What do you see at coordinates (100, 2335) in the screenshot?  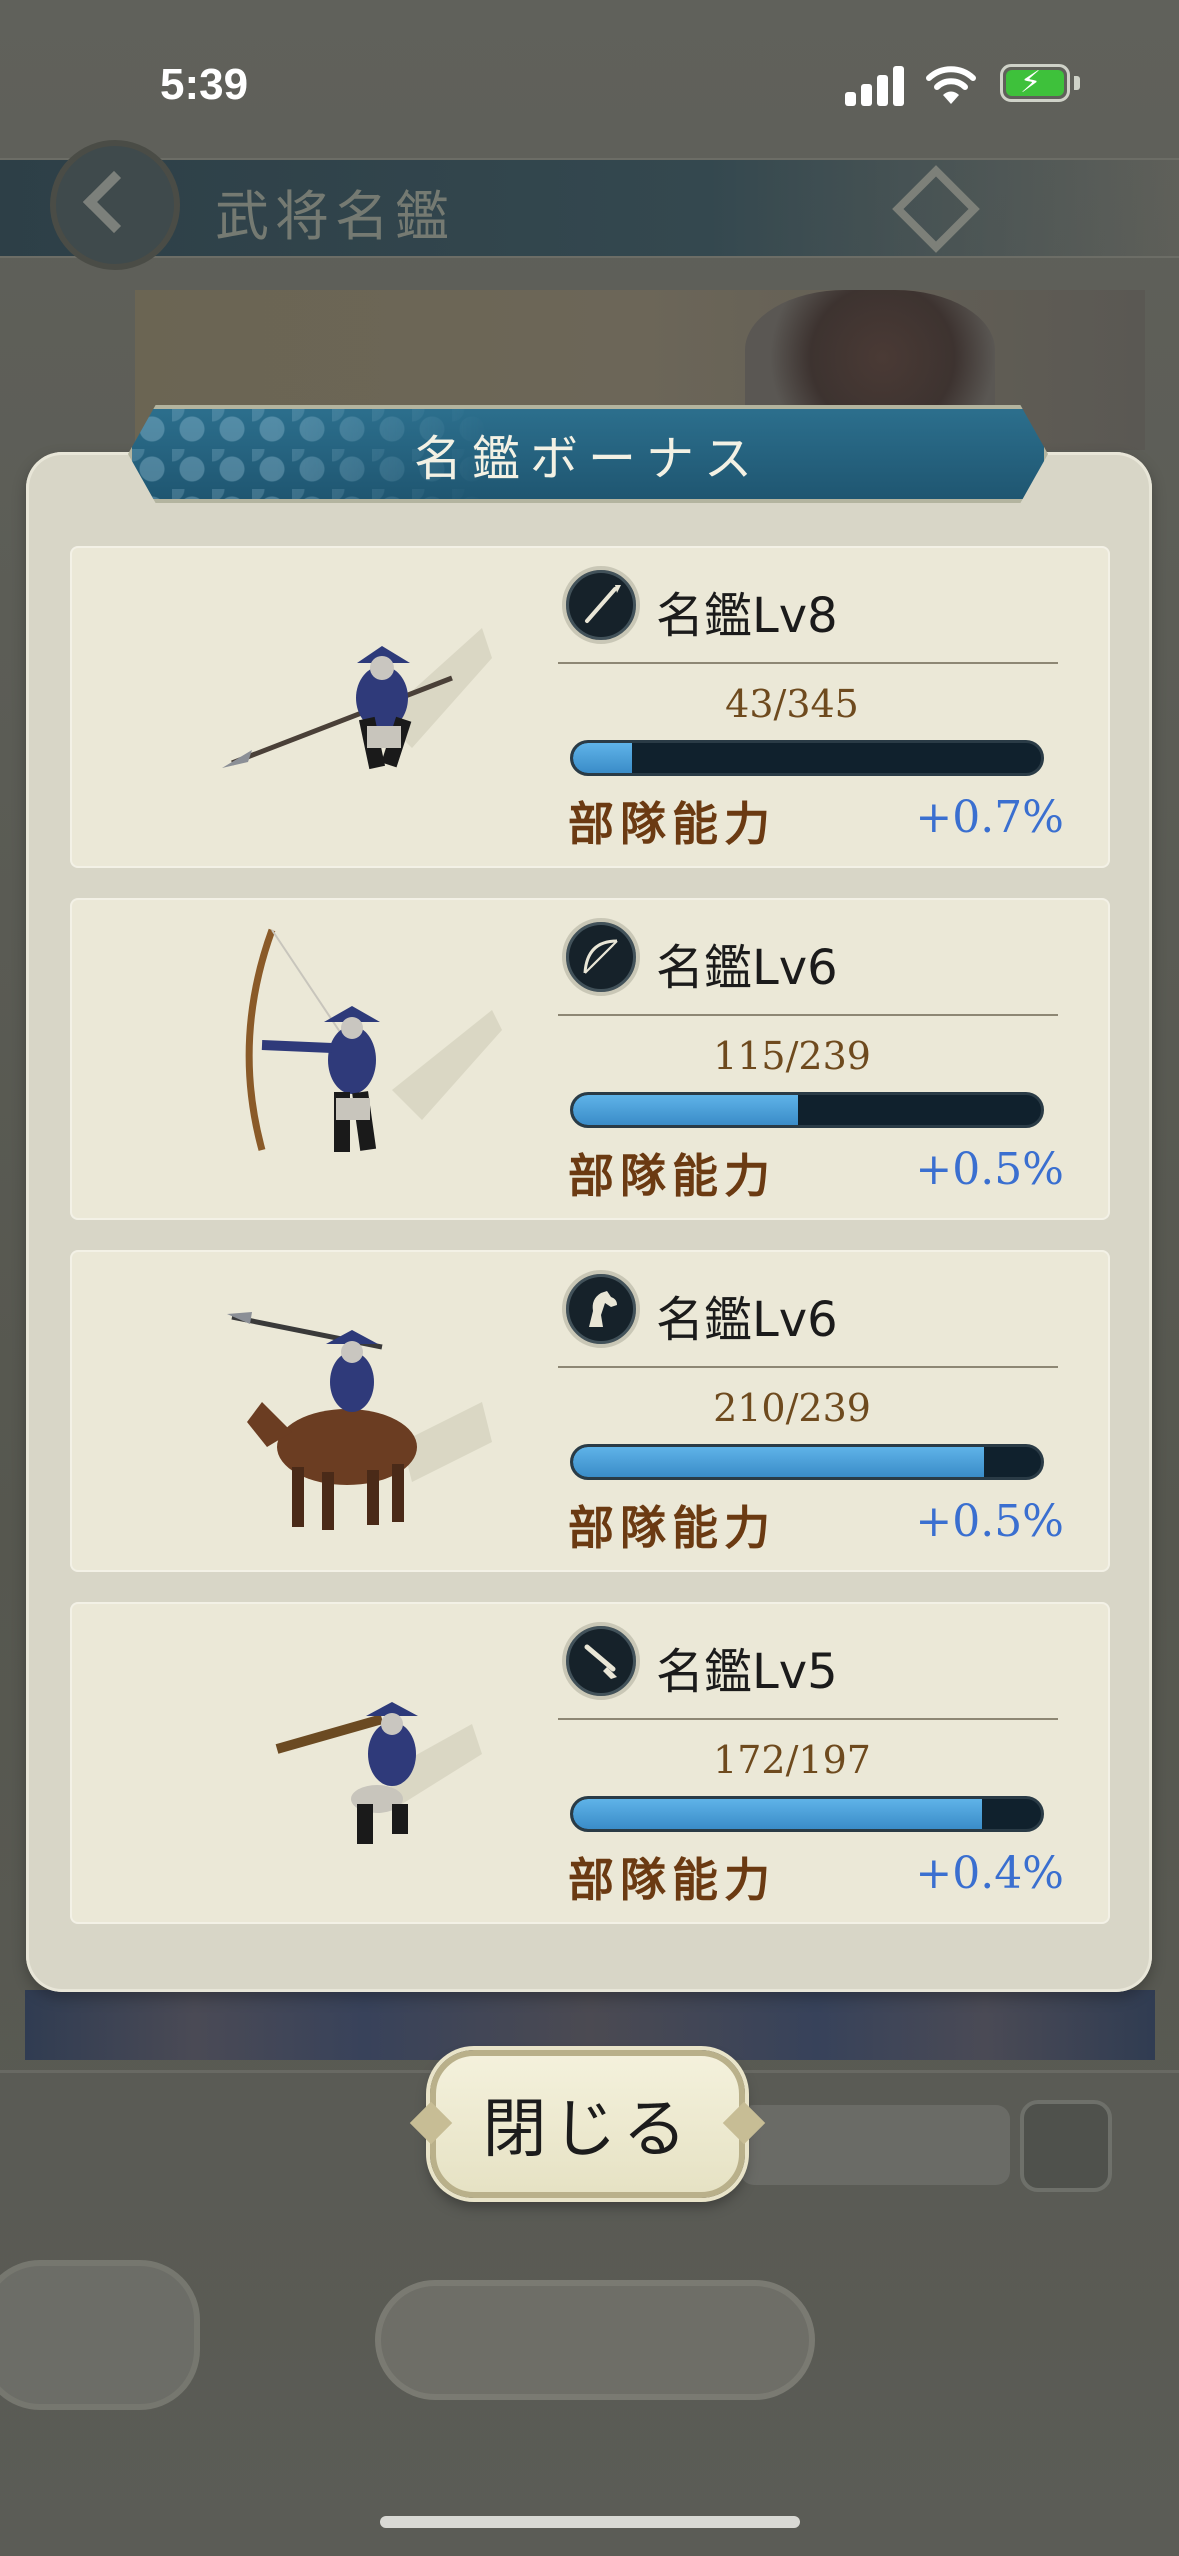 I see `background-return-button` at bounding box center [100, 2335].